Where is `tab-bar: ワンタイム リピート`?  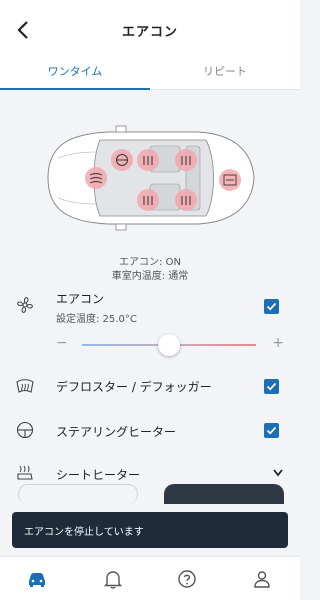
tab-bar: ワンタイム リピート is located at coordinates (150, 75).